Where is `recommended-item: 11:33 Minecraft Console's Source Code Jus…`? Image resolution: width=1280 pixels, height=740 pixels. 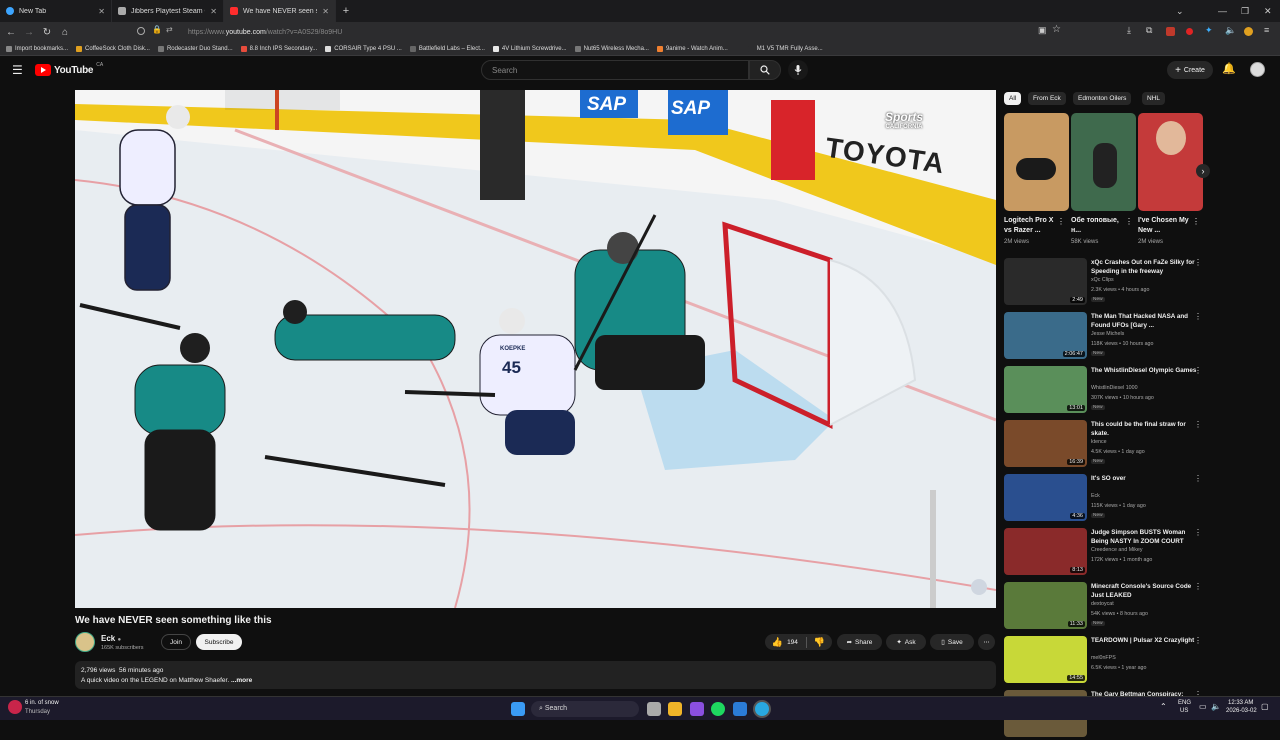
recommended-item: 11:33 Minecraft Console's Source Code Jus… is located at coordinates (1104, 607).